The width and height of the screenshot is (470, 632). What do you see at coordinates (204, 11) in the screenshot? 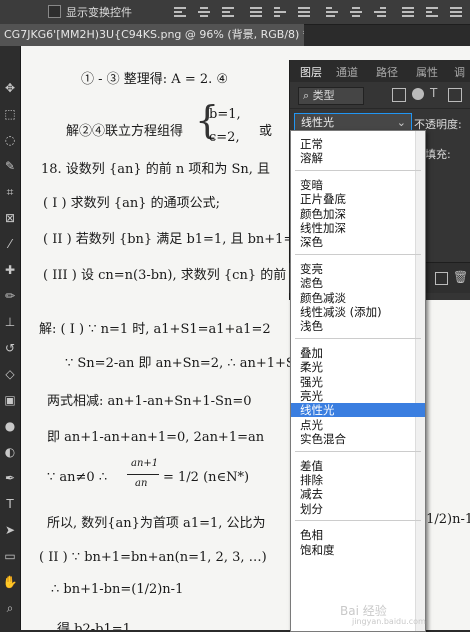
I see `align-middle-icon` at bounding box center [204, 11].